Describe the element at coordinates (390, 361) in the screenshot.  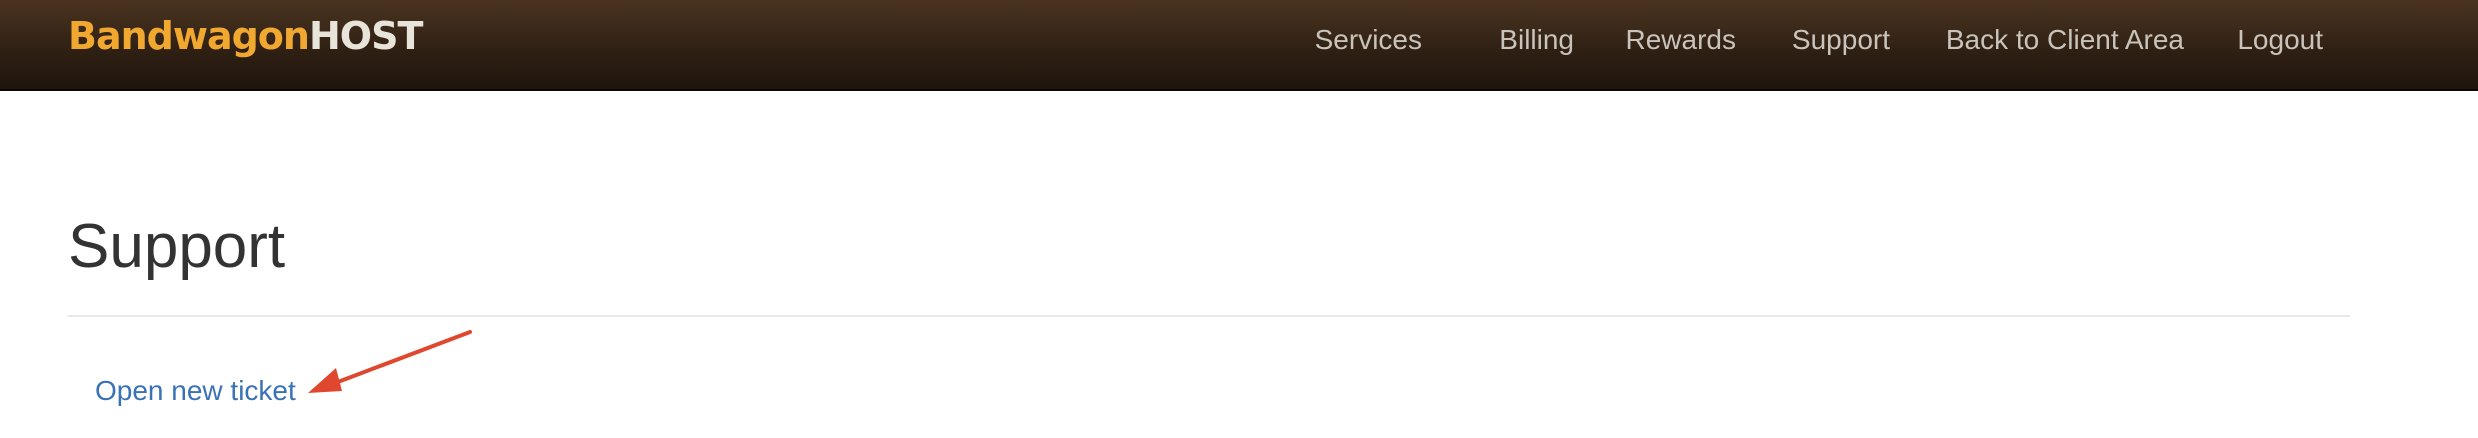
I see `arrow-pointer-icon` at that location.